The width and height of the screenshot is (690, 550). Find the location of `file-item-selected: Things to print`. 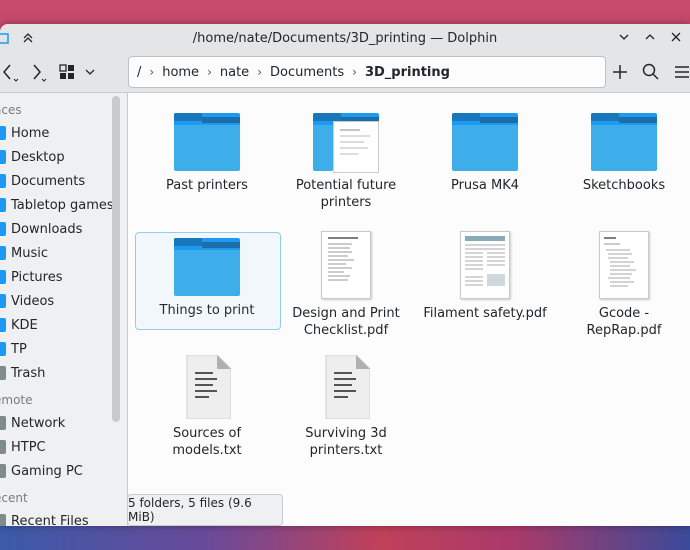

file-item-selected: Things to print is located at coordinates (208, 281).